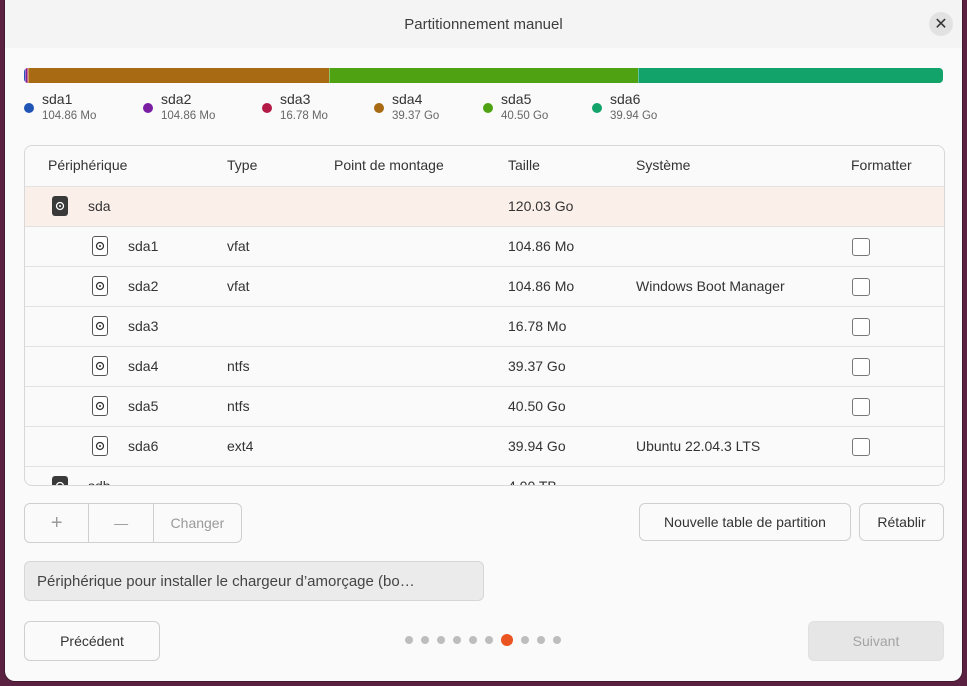 This screenshot has height=686, width=967. I want to click on partition-toolbar: + — Changer, so click(133, 523).